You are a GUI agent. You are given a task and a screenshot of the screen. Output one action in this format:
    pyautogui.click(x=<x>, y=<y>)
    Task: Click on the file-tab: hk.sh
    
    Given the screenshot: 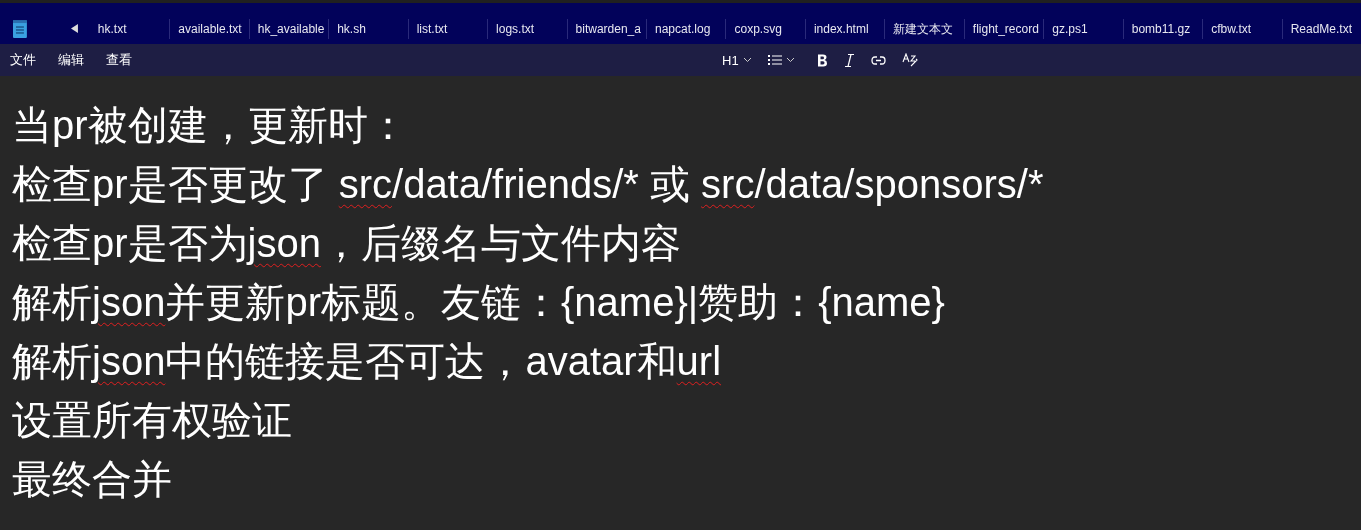 What is the action you would take?
    pyautogui.click(x=368, y=28)
    